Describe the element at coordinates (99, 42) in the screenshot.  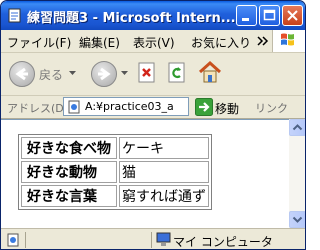
I see `menu-edit: 編集(E)` at that location.